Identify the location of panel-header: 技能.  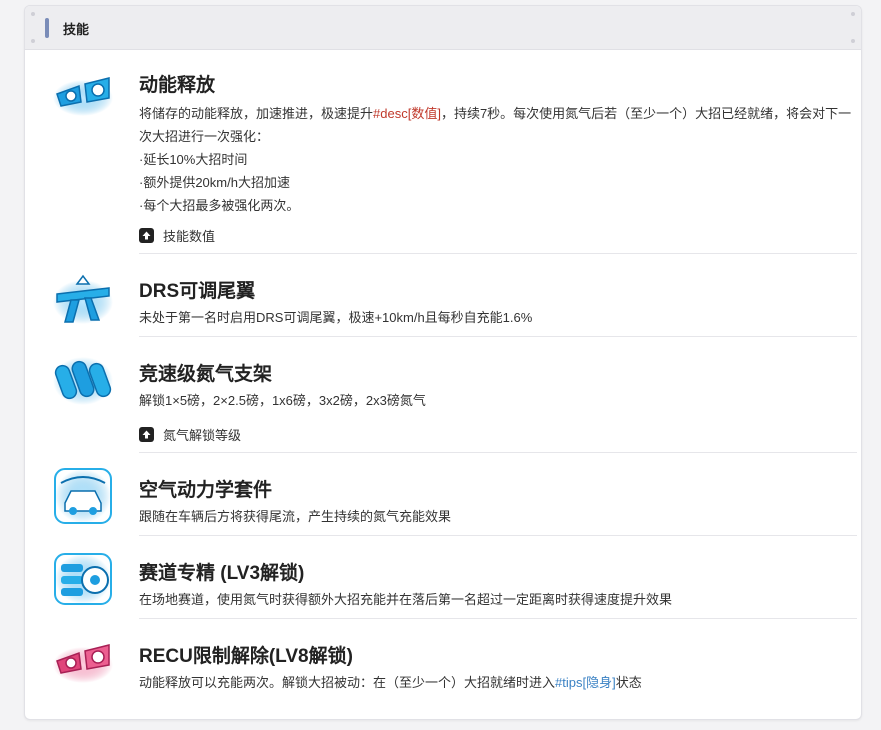
(443, 28).